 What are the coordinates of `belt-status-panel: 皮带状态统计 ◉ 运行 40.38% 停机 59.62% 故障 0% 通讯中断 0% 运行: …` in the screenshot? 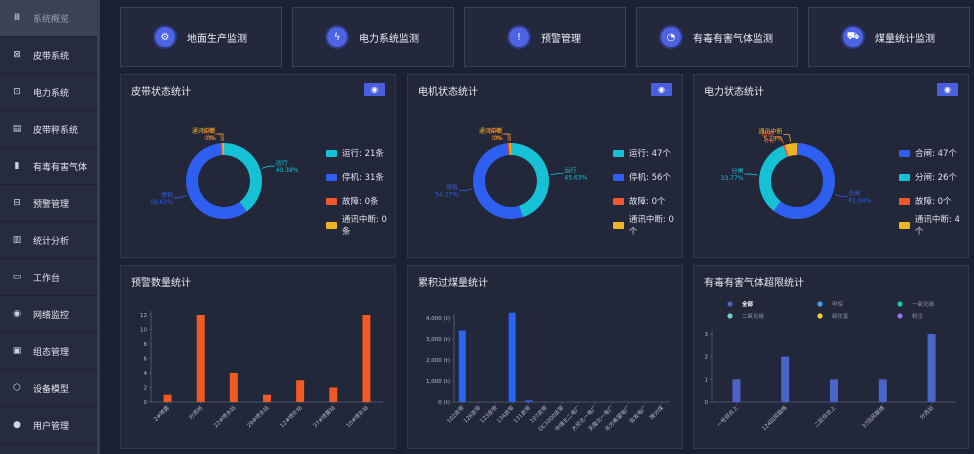 It's located at (258, 166).